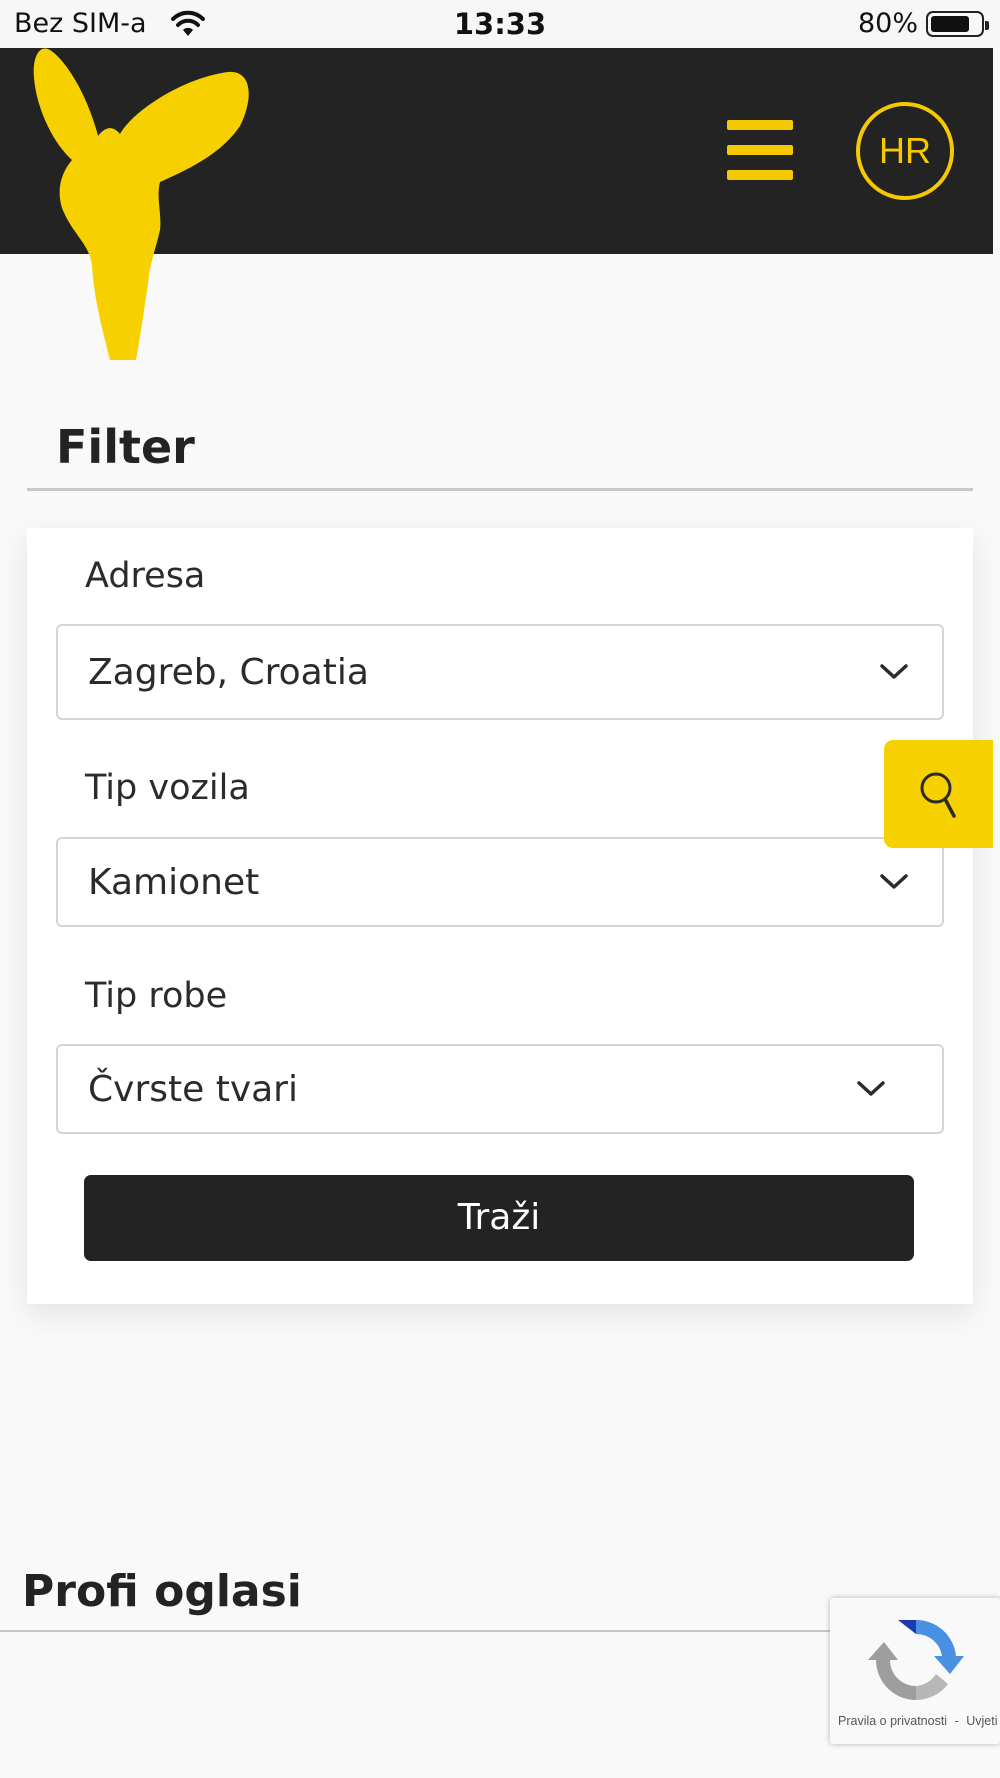 The height and width of the screenshot is (1778, 1000). I want to click on search-icon, so click(938, 795).